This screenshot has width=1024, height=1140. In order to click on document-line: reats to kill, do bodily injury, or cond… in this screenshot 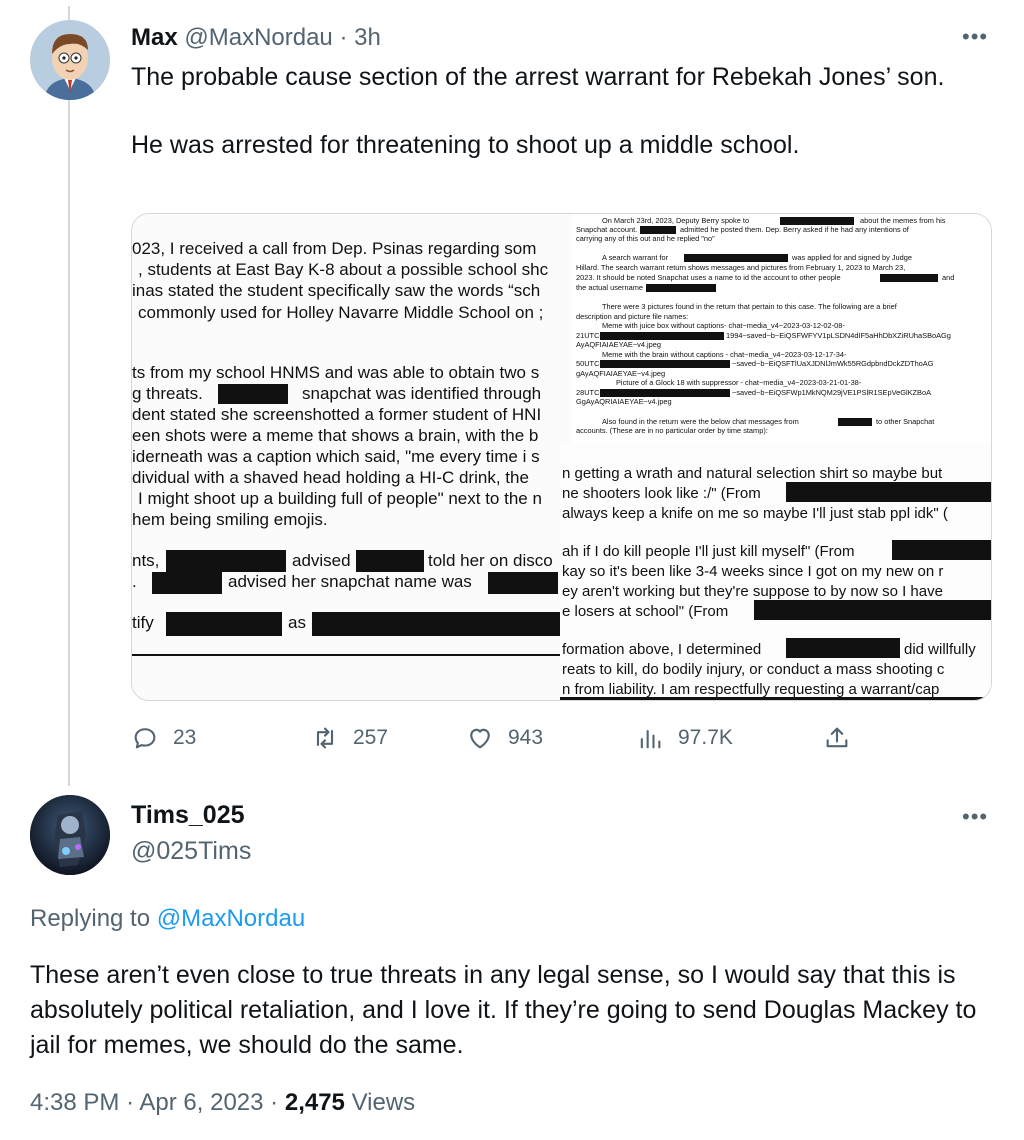, I will do `click(753, 669)`.